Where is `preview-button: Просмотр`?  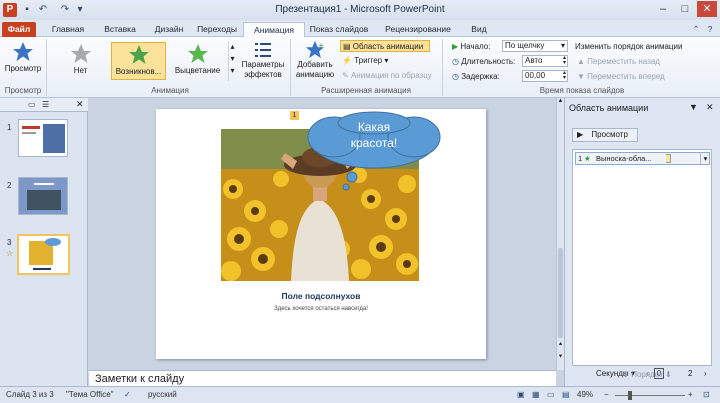
preview-button: Просмотр is located at coordinates (23, 60).